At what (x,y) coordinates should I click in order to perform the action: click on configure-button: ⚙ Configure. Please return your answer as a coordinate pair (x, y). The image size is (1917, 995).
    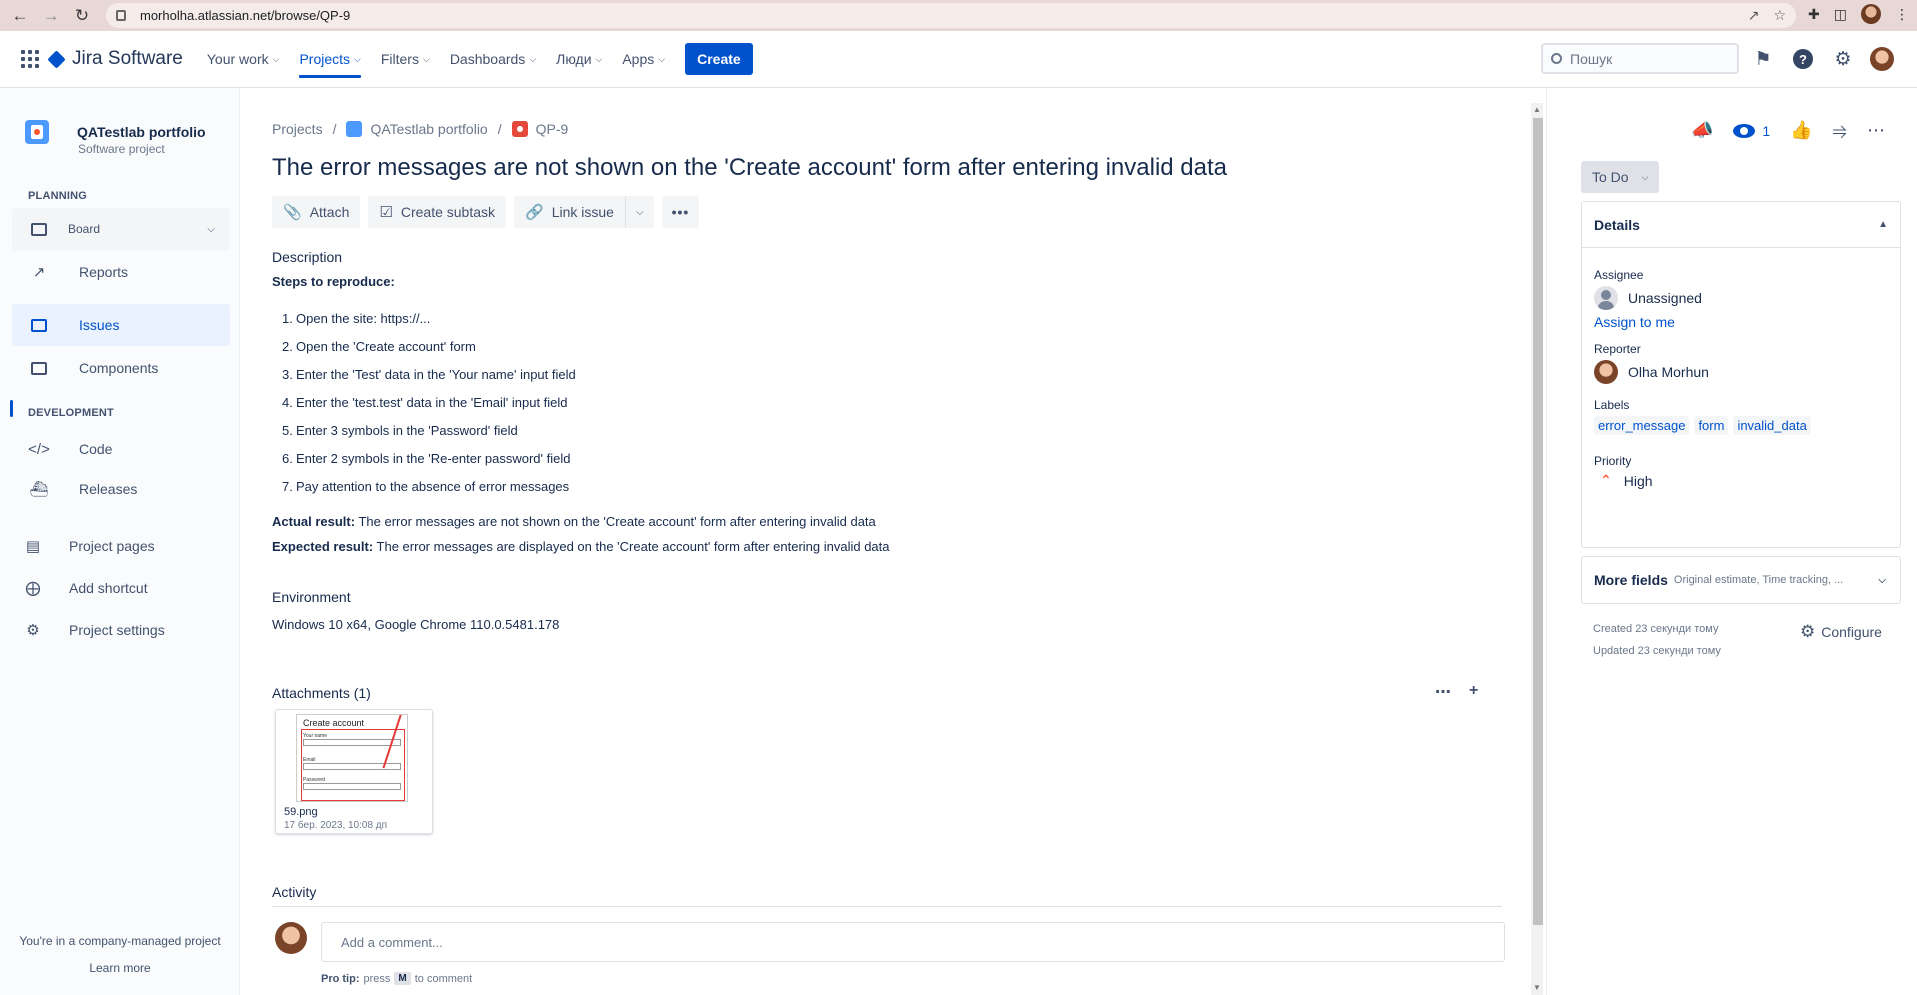
    Looking at the image, I should click on (1841, 632).